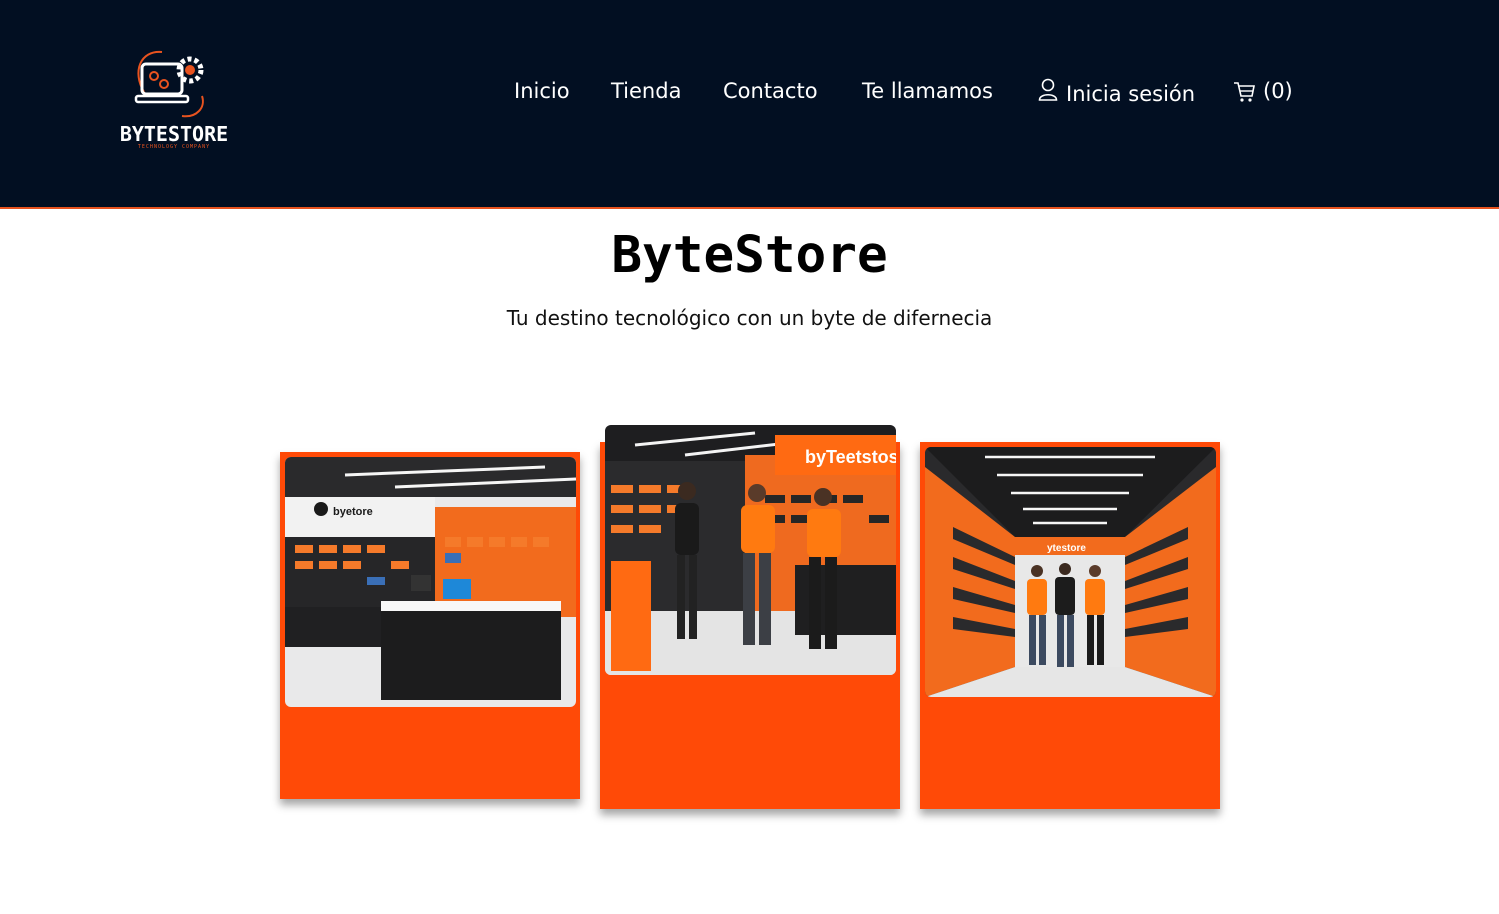  Describe the element at coordinates (174, 147) in the screenshot. I see `logo-subtext: TECHNOLOGY COMPANY` at that location.